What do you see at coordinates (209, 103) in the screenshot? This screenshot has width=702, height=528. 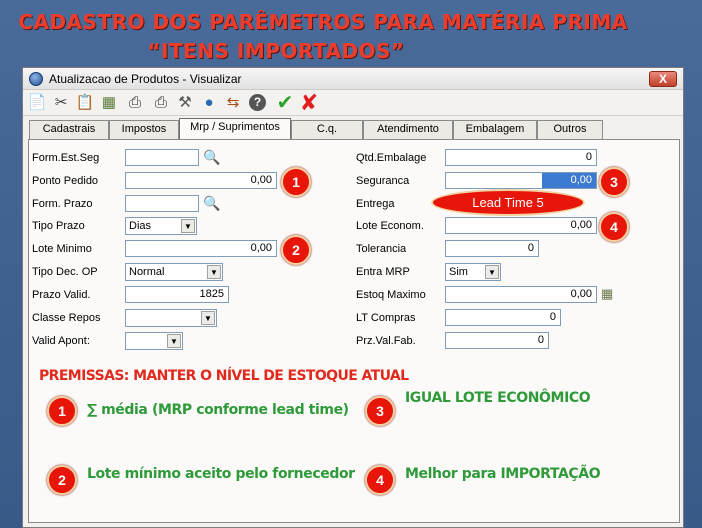 I see `globe-icon: ●` at bounding box center [209, 103].